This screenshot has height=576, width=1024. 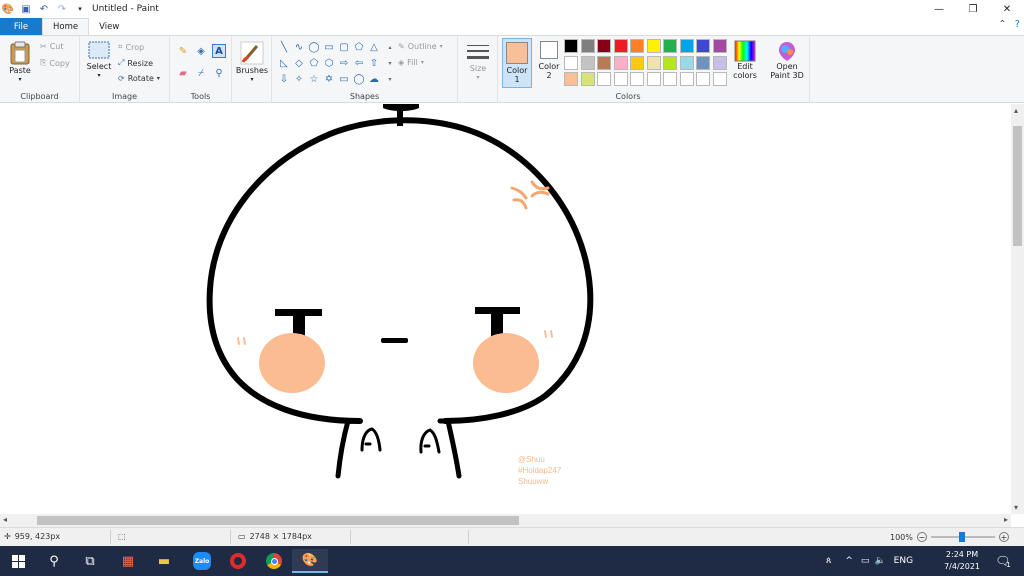 I want to click on magnifier-icon: ⚲, so click(x=219, y=73).